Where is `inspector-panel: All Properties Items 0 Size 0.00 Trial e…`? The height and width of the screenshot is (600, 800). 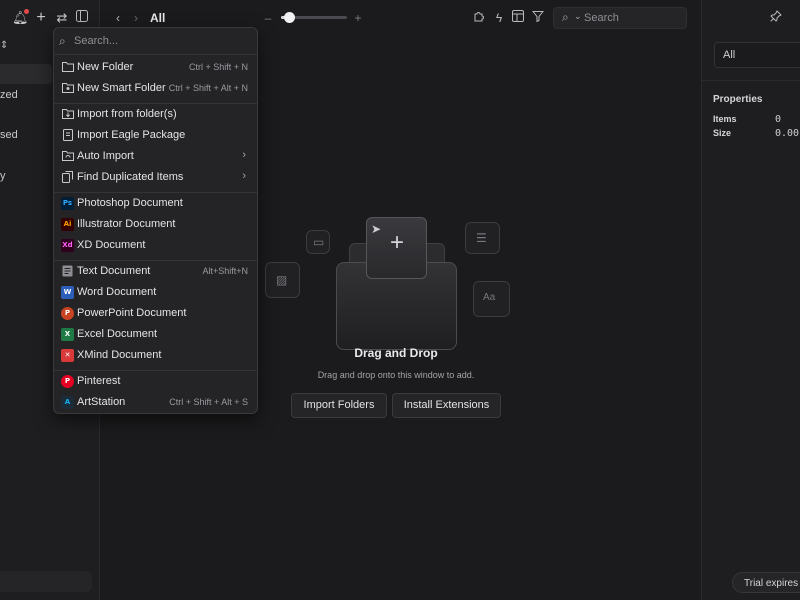 inspector-panel: All Properties Items 0 Size 0.00 Trial e… is located at coordinates (750, 300).